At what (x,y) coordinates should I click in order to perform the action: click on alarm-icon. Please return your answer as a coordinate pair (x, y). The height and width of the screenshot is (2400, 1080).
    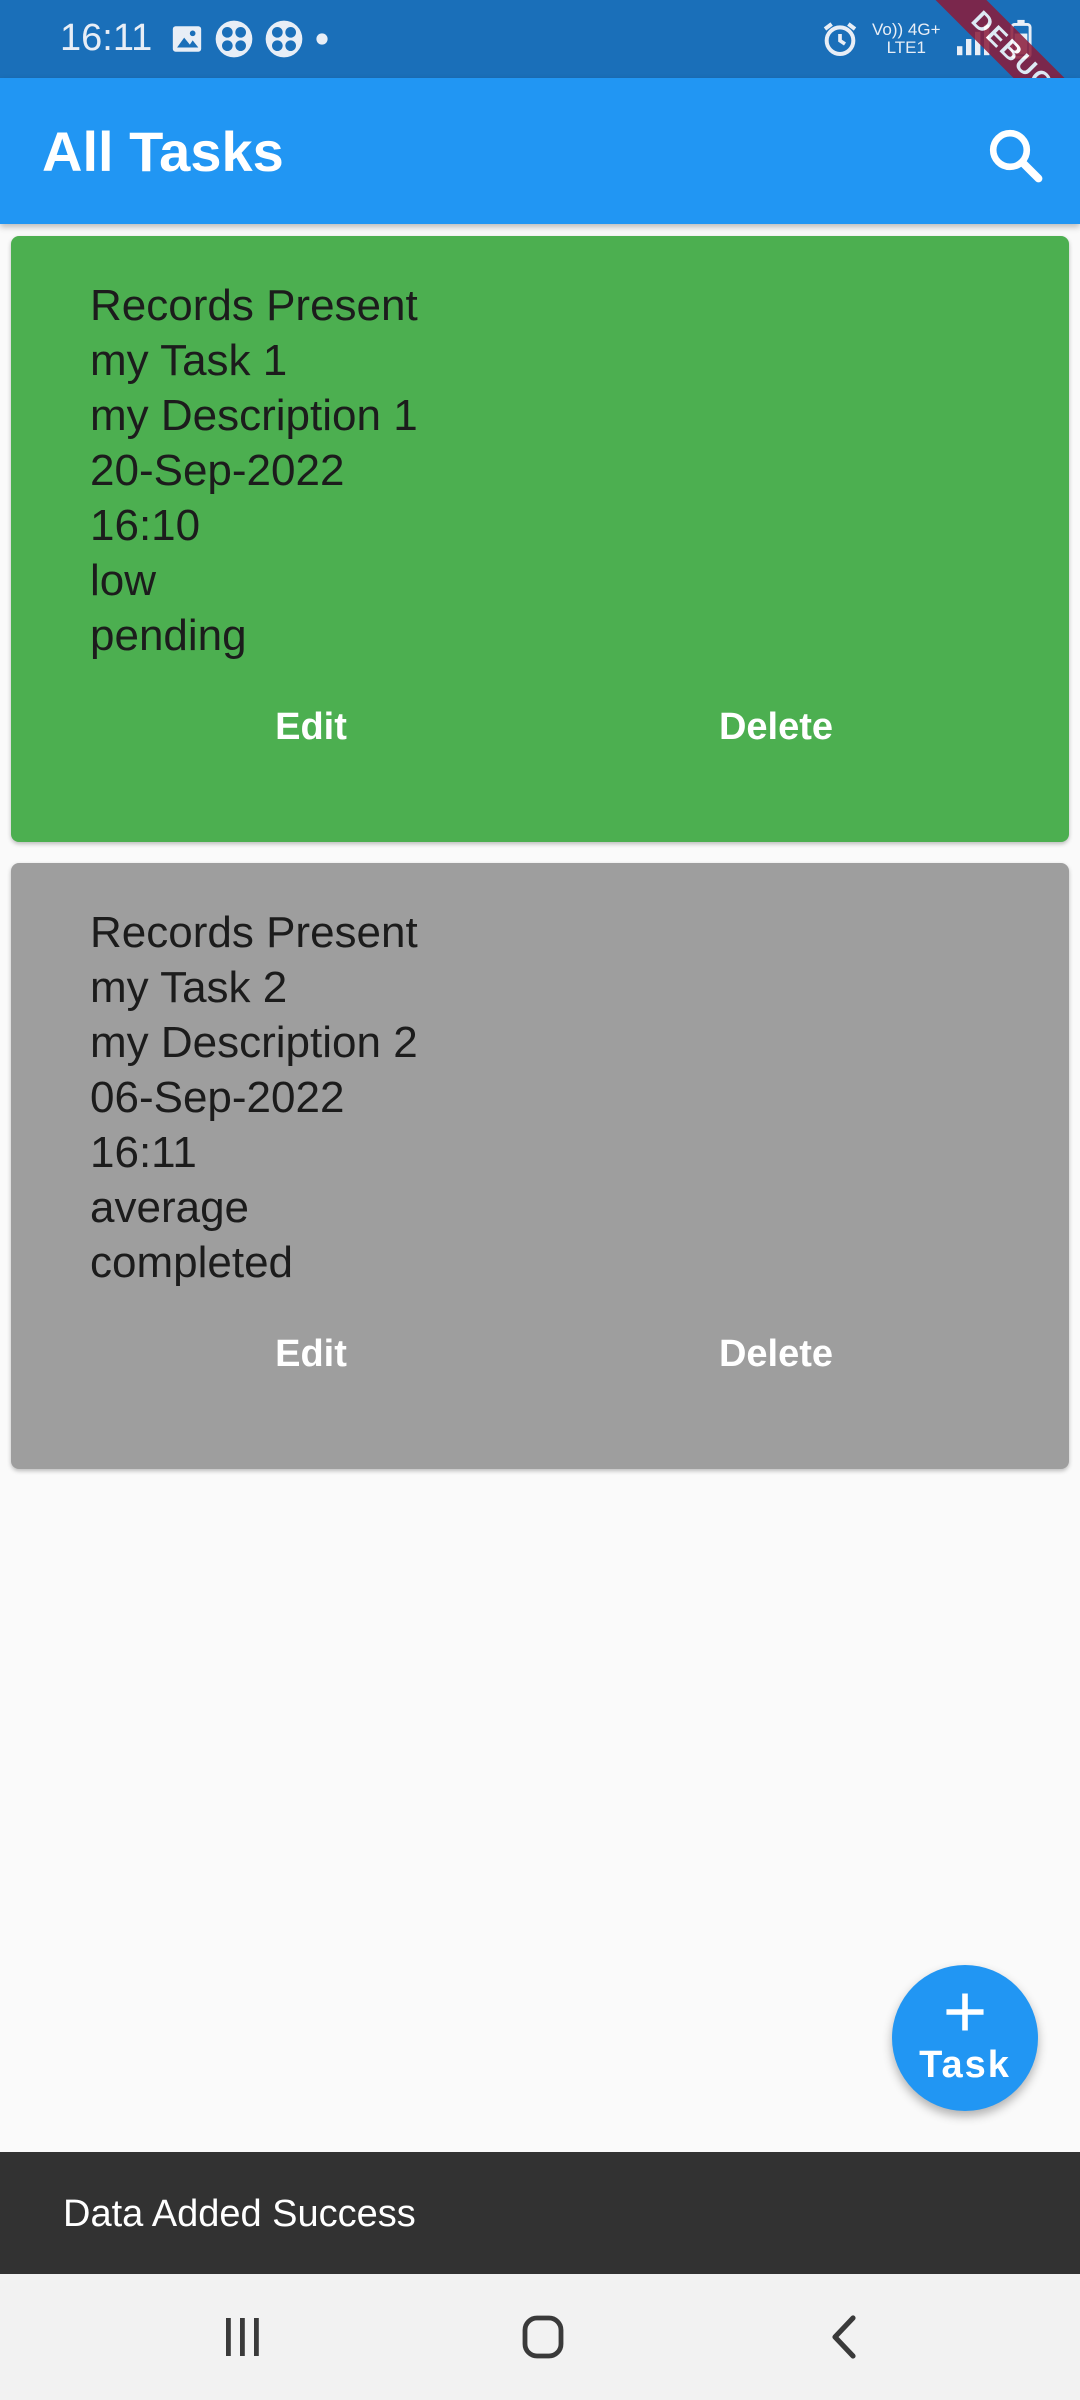
    Looking at the image, I should click on (840, 39).